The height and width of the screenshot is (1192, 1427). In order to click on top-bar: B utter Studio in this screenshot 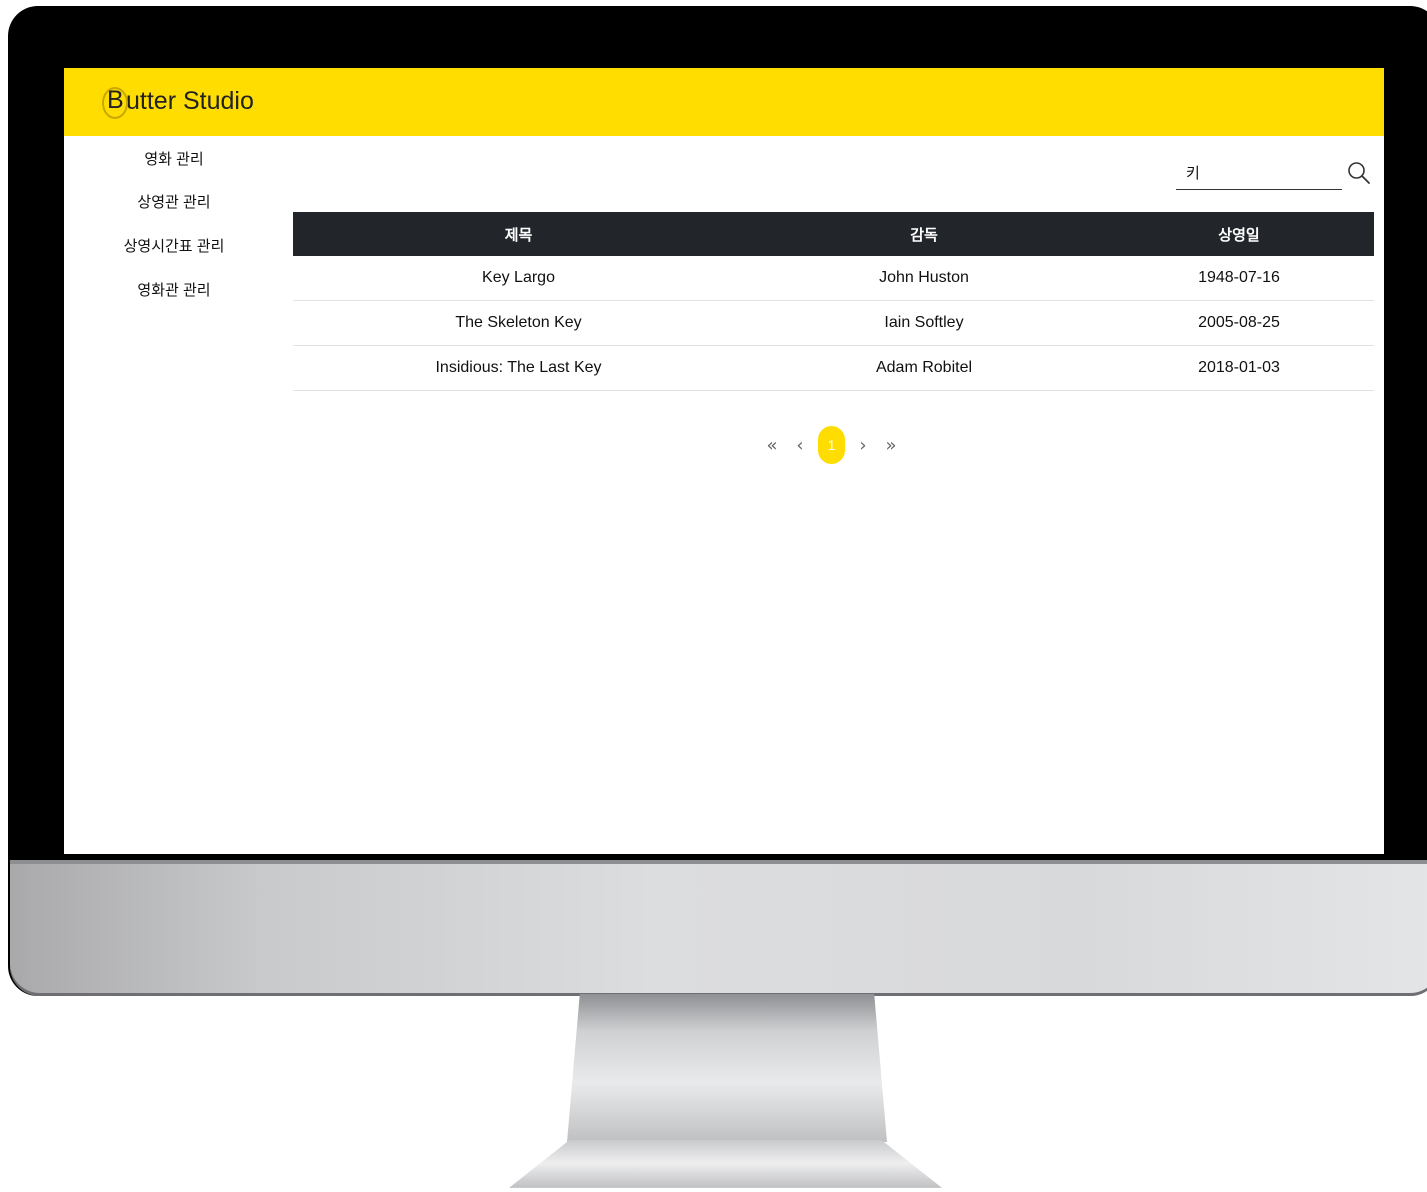, I will do `click(724, 102)`.